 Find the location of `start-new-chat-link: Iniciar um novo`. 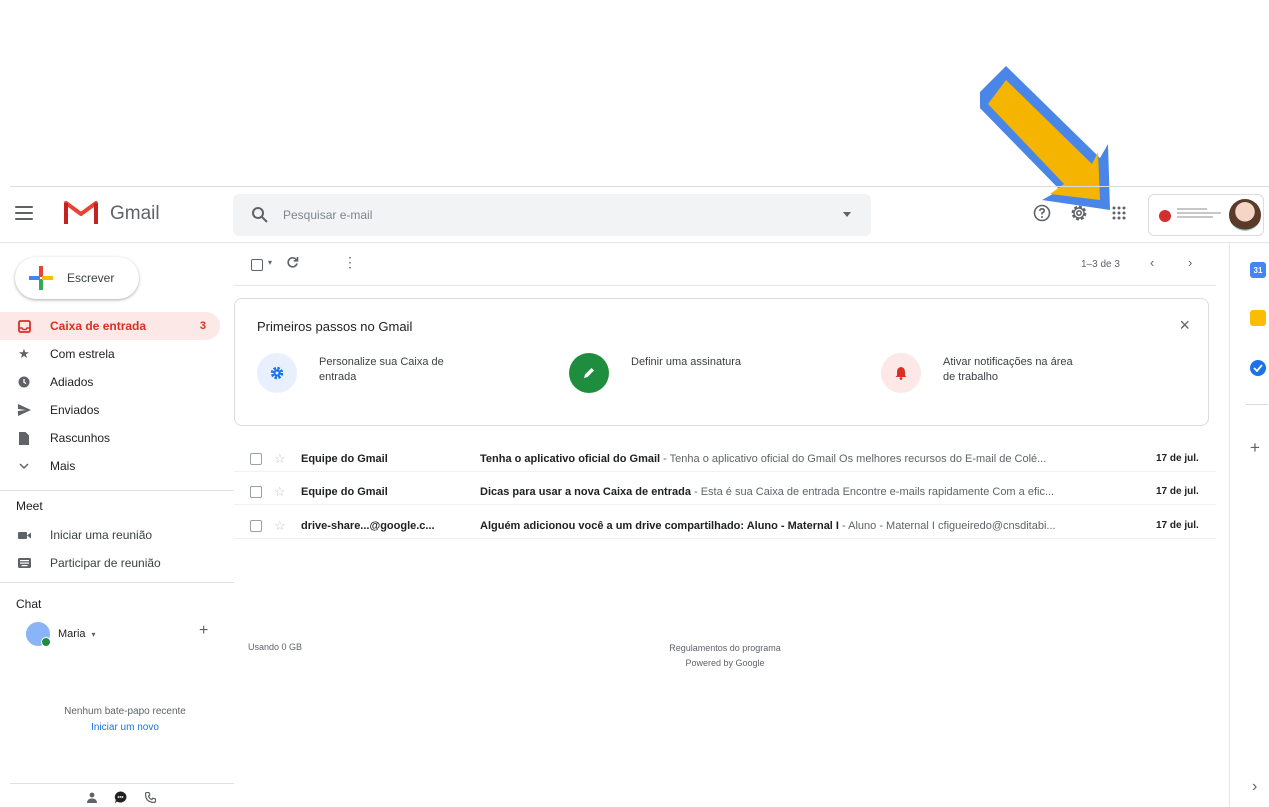

start-new-chat-link: Iniciar um novo is located at coordinates (125, 727).